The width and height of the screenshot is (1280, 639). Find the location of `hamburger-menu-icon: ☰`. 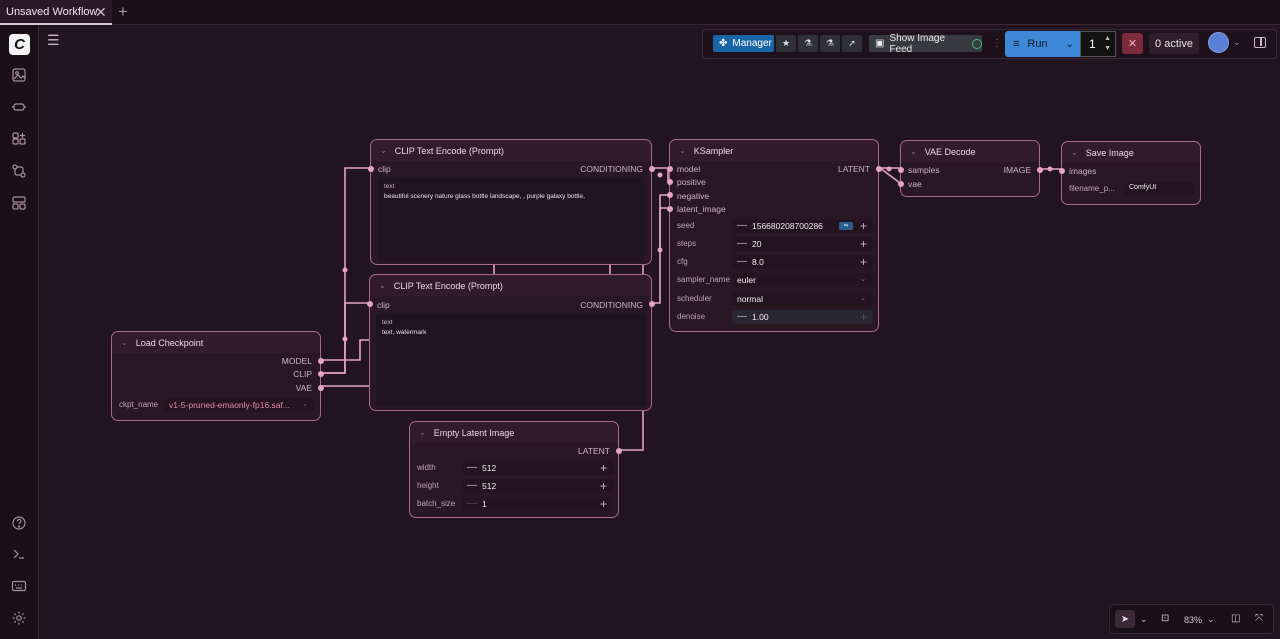

hamburger-menu-icon: ☰ is located at coordinates (53, 40).